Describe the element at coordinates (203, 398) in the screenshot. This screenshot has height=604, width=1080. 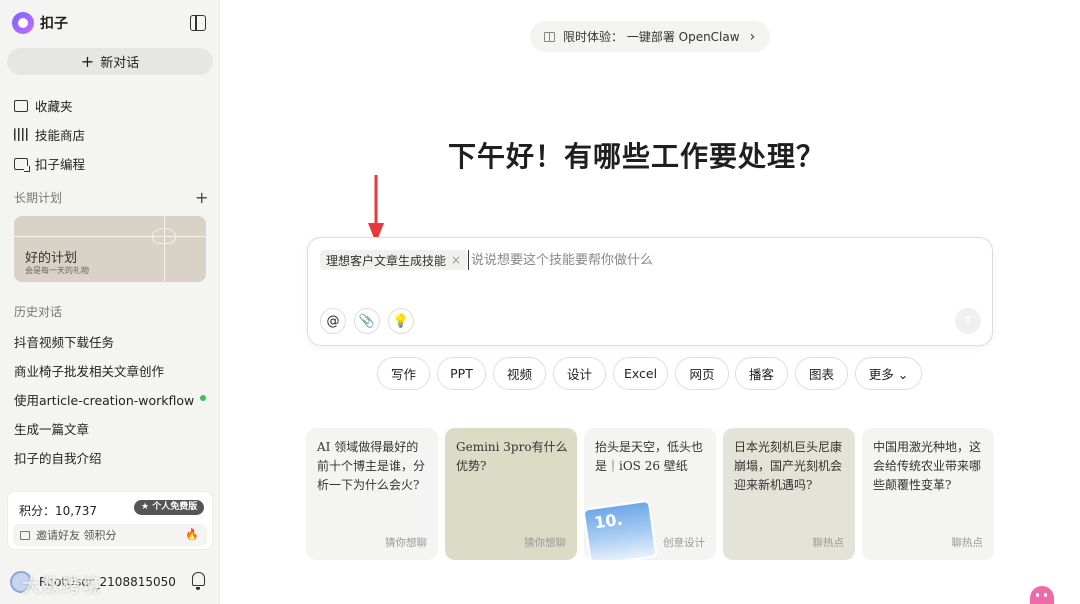
I see `status-dot` at that location.